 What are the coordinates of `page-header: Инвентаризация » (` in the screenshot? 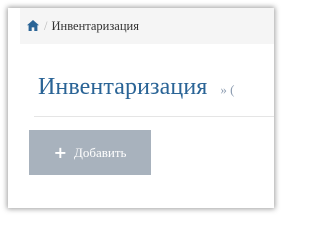 It's located at (136, 87).